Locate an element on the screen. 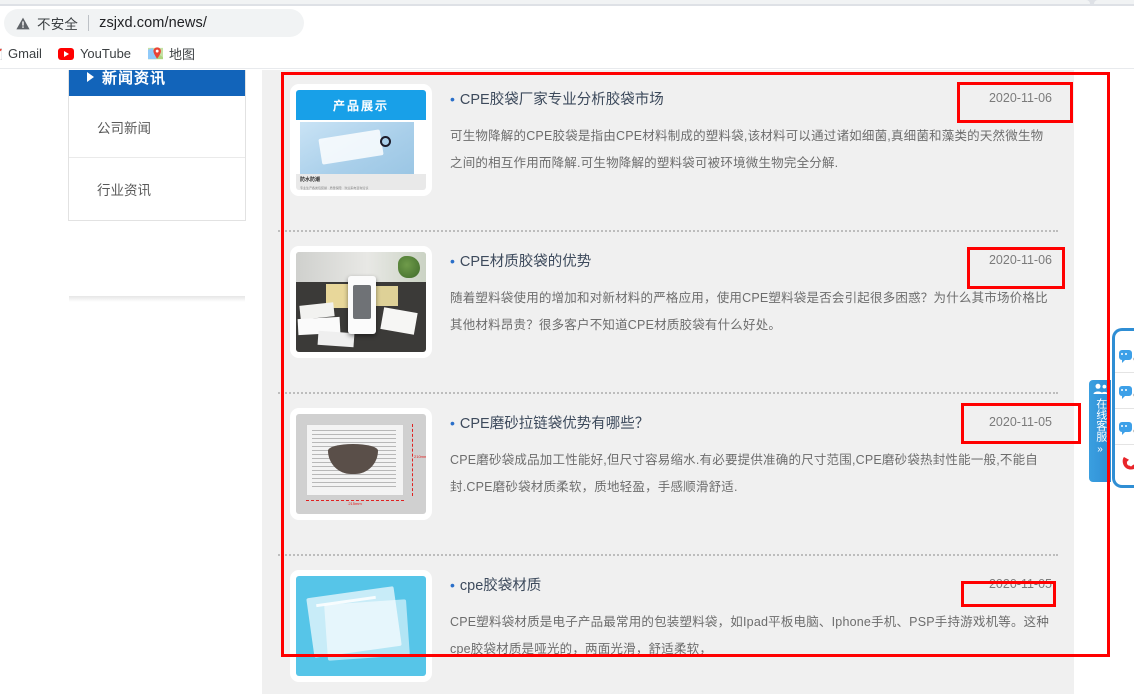 The width and height of the screenshot is (1134, 694). sidebar: 新闻资讯 公司新闻 行业资讯 is located at coordinates (157, 145).